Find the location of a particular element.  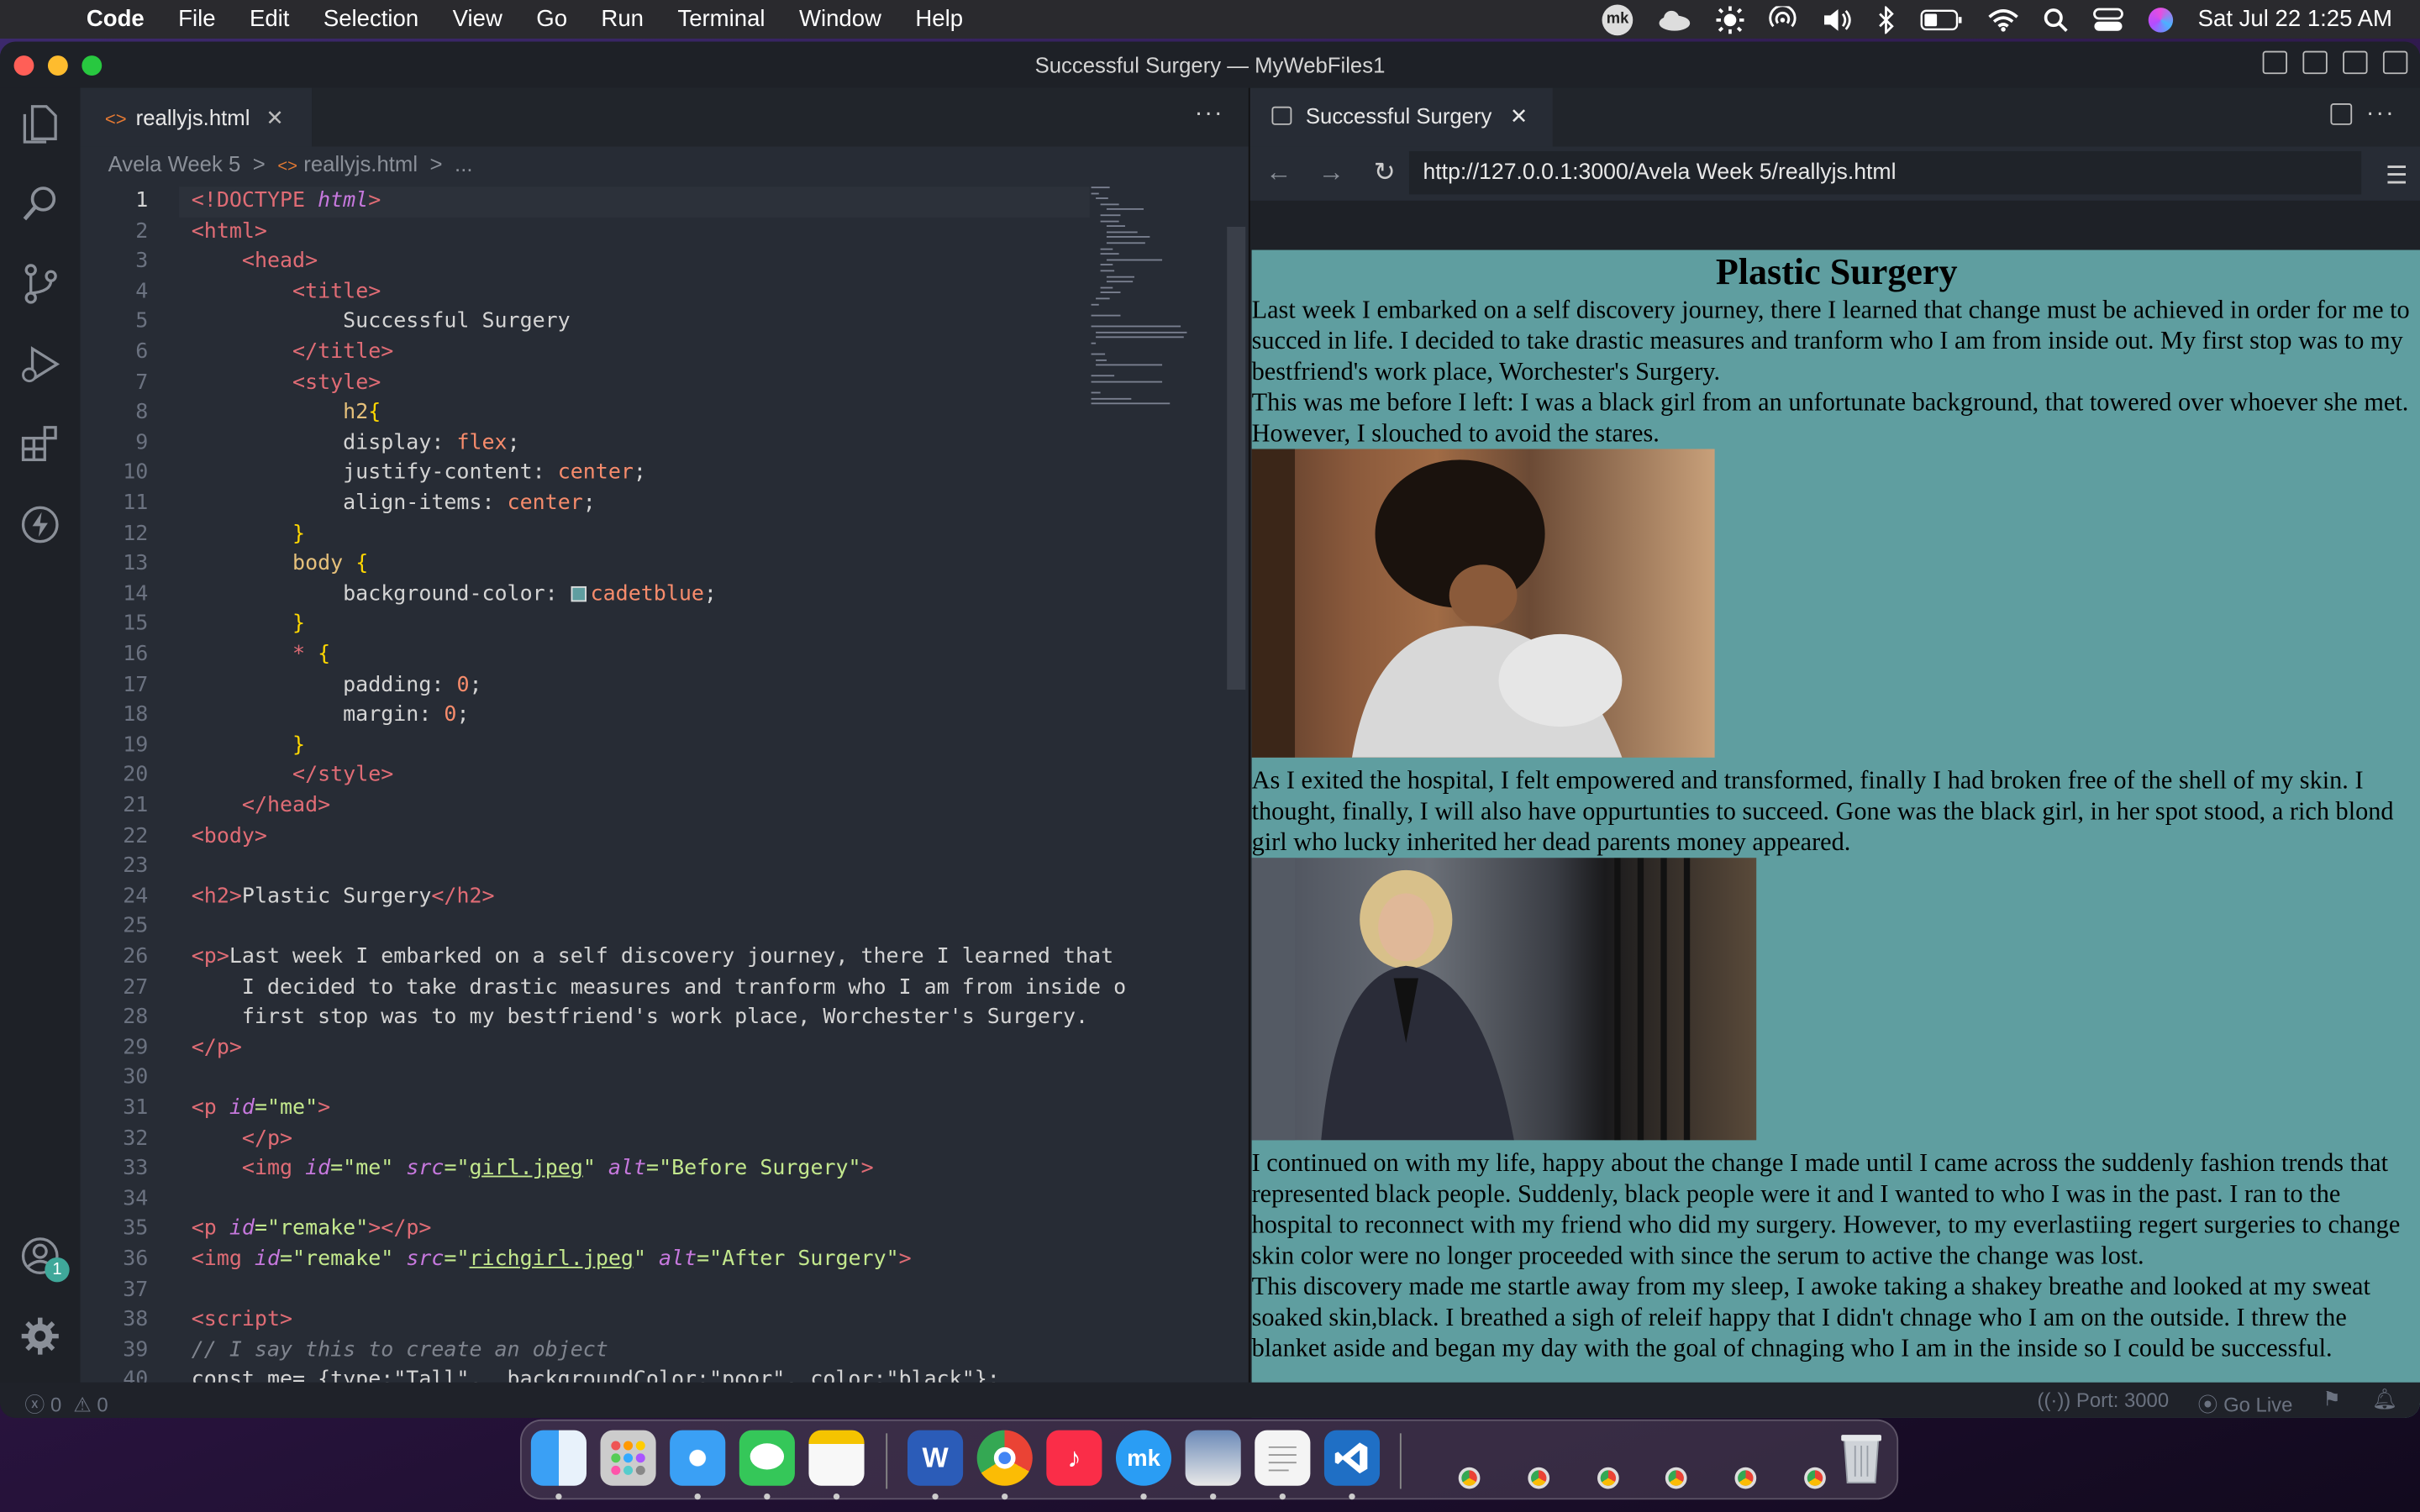

vscode-dock-icon is located at coordinates (1352, 1458).